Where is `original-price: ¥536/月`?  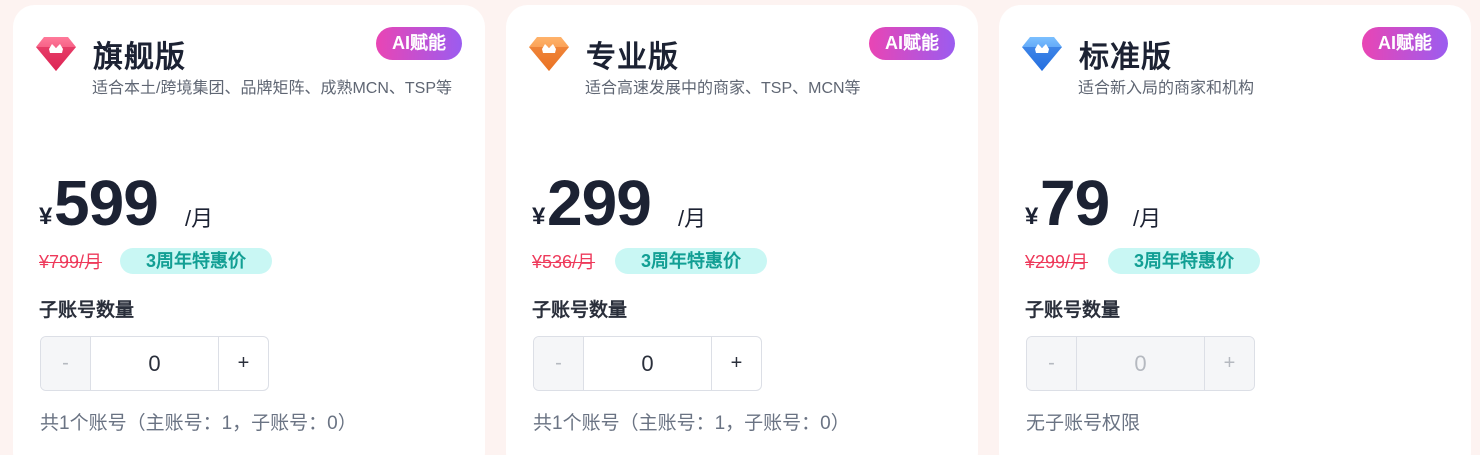 original-price: ¥536/月 is located at coordinates (564, 262).